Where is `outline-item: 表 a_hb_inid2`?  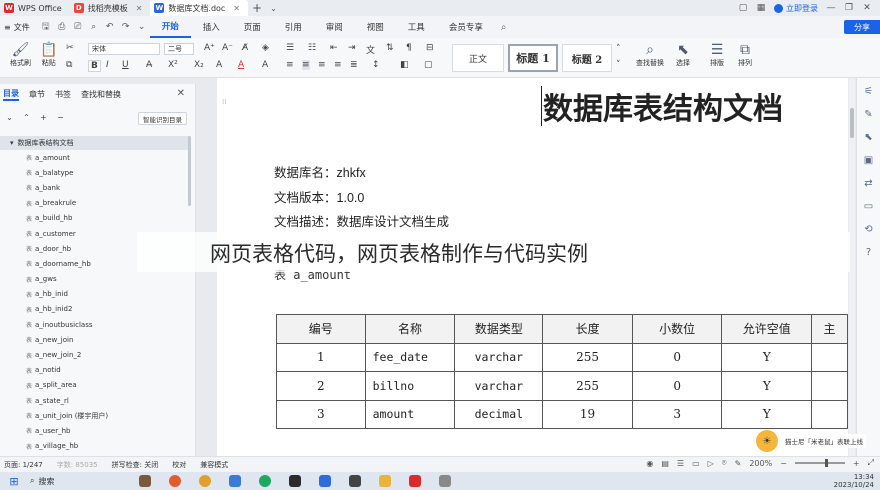 outline-item: 表 a_hb_inid2 is located at coordinates (95, 309).